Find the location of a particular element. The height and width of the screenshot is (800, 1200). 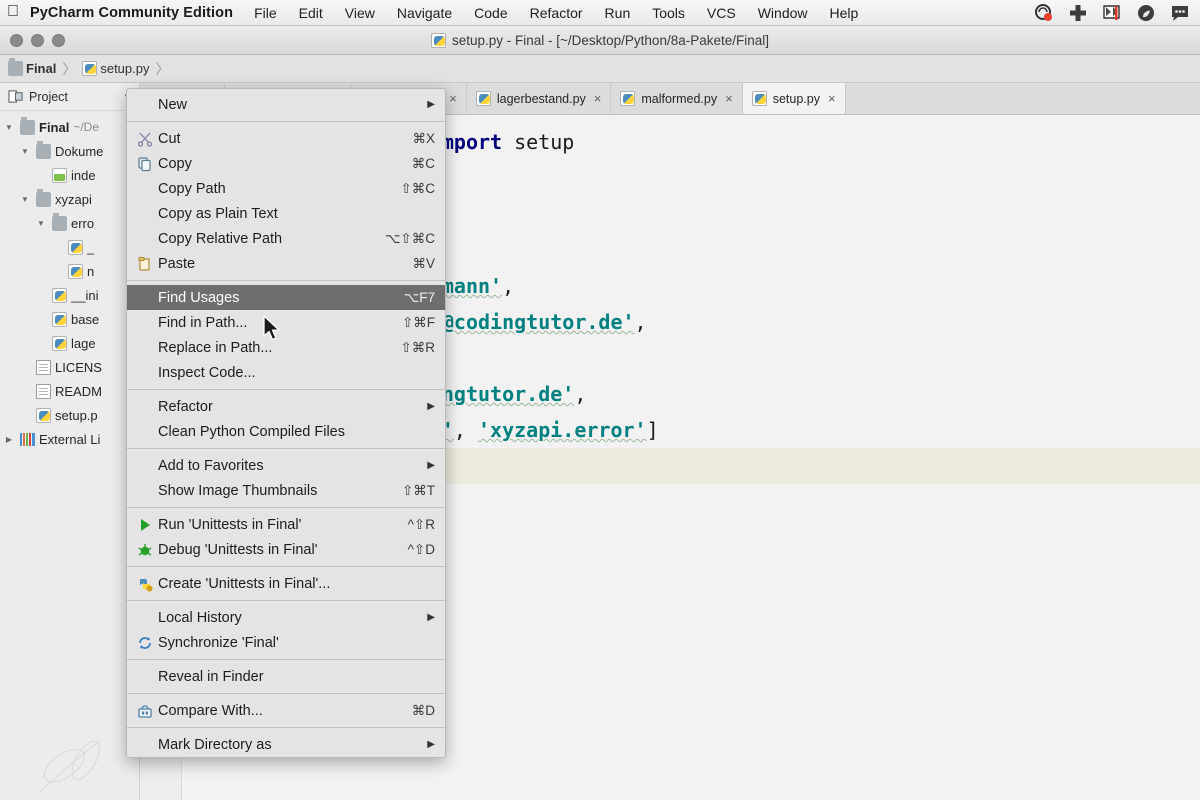

tree-item: External Li is located at coordinates (69, 439).